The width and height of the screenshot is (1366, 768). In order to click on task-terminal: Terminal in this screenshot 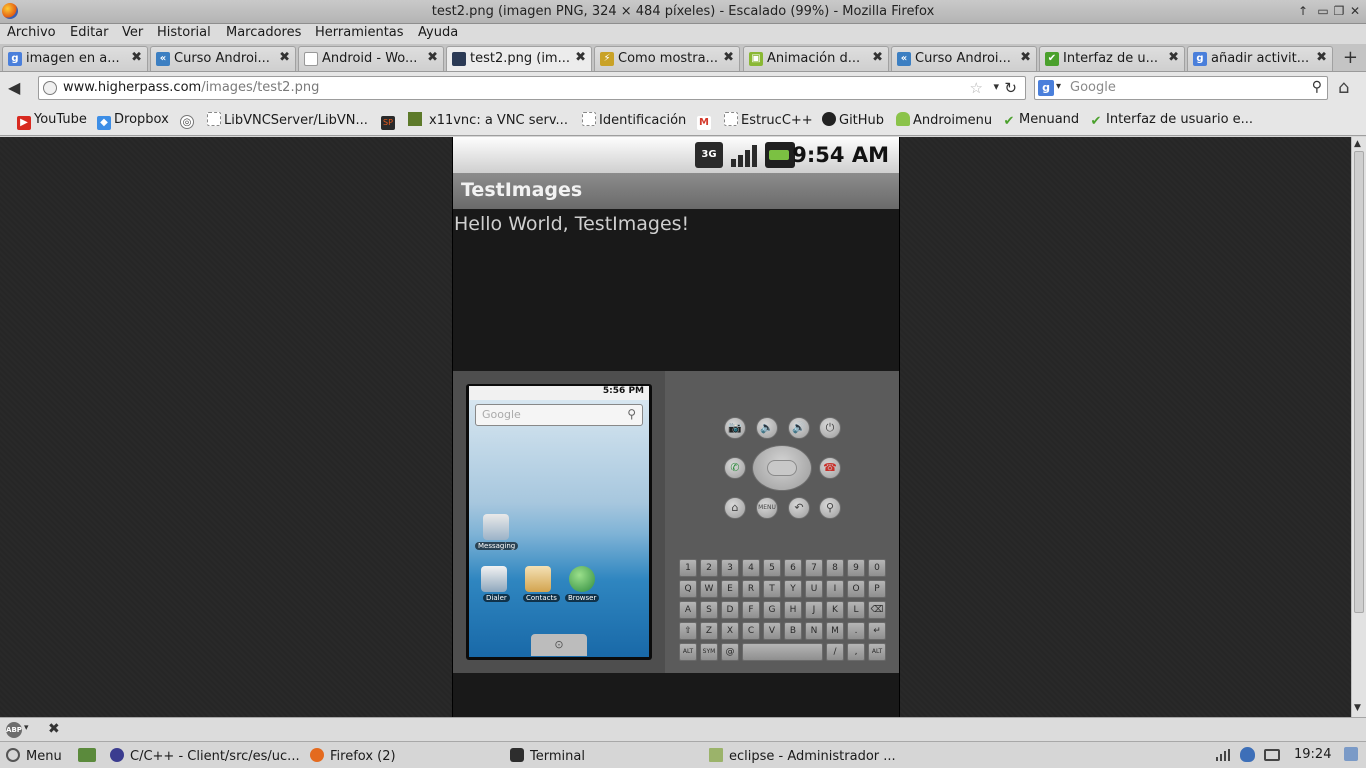, I will do `click(547, 756)`.